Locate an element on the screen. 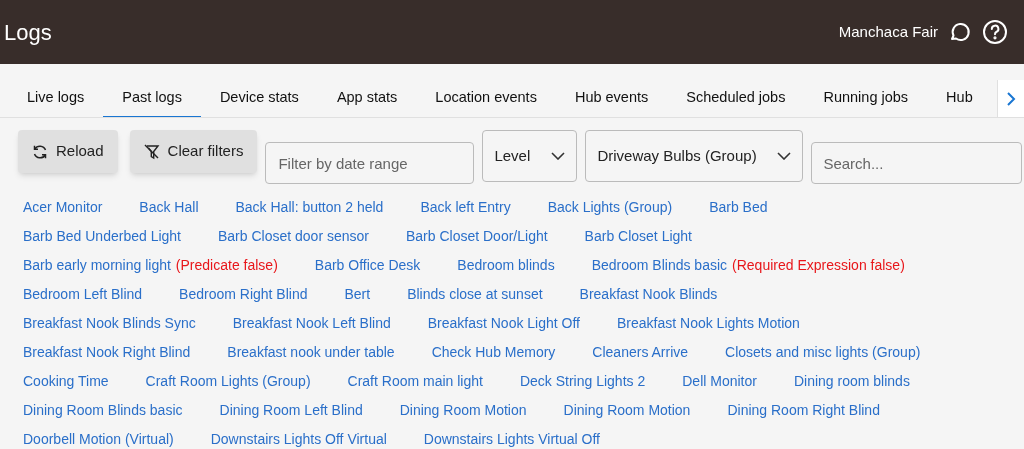  source-link: Downstairs Lights Off Virtual is located at coordinates (298, 439).